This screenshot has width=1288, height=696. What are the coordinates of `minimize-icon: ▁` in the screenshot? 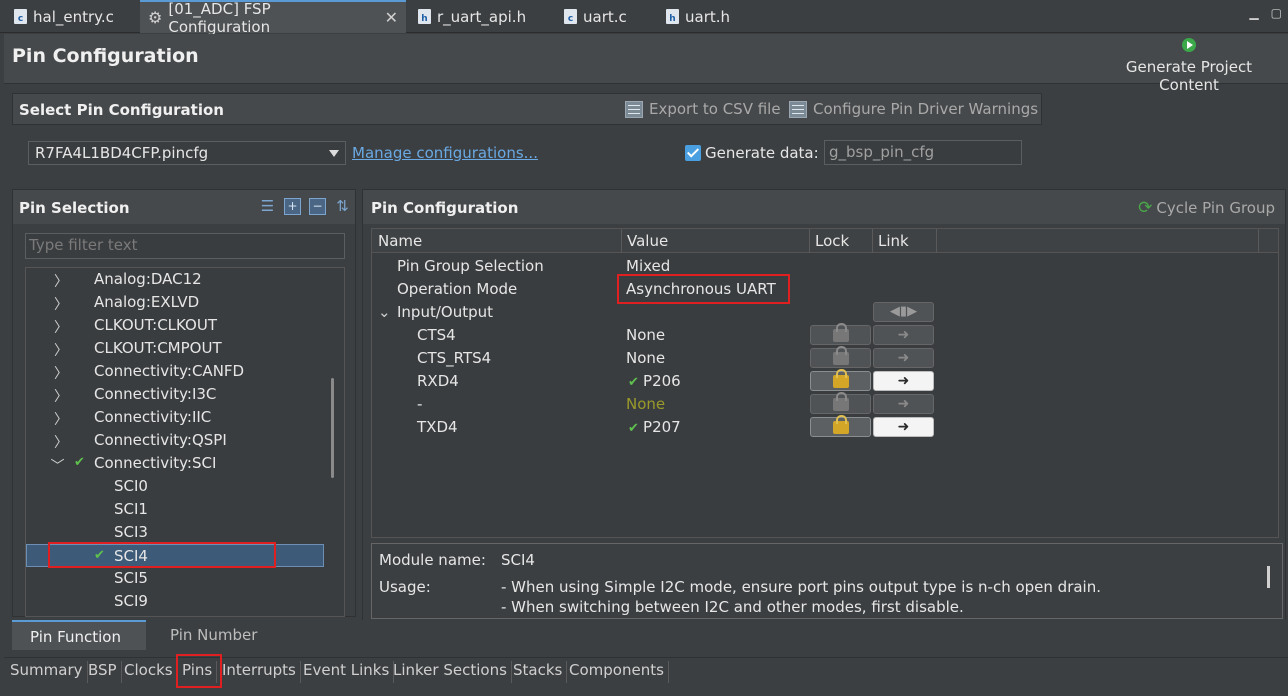 It's located at (1253, 13).